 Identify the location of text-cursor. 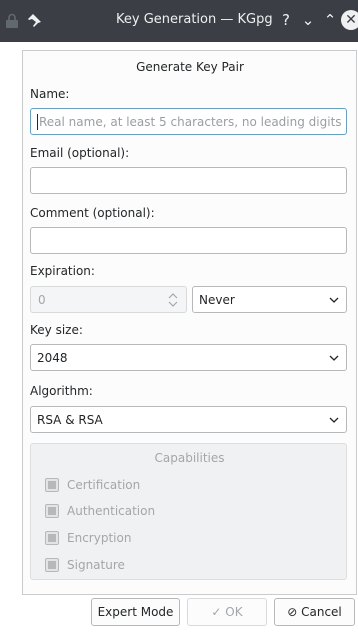
(37, 122).